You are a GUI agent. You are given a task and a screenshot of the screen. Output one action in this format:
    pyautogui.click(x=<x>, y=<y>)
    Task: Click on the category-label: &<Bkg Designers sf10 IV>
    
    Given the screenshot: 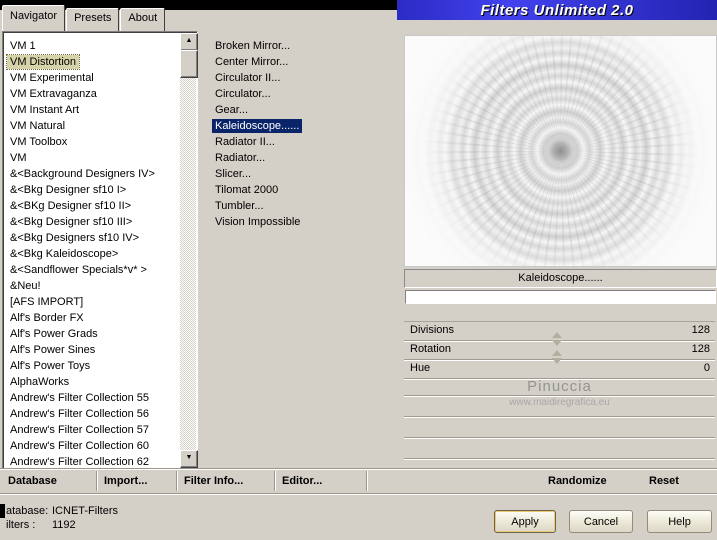 What is the action you would take?
    pyautogui.click(x=75, y=238)
    